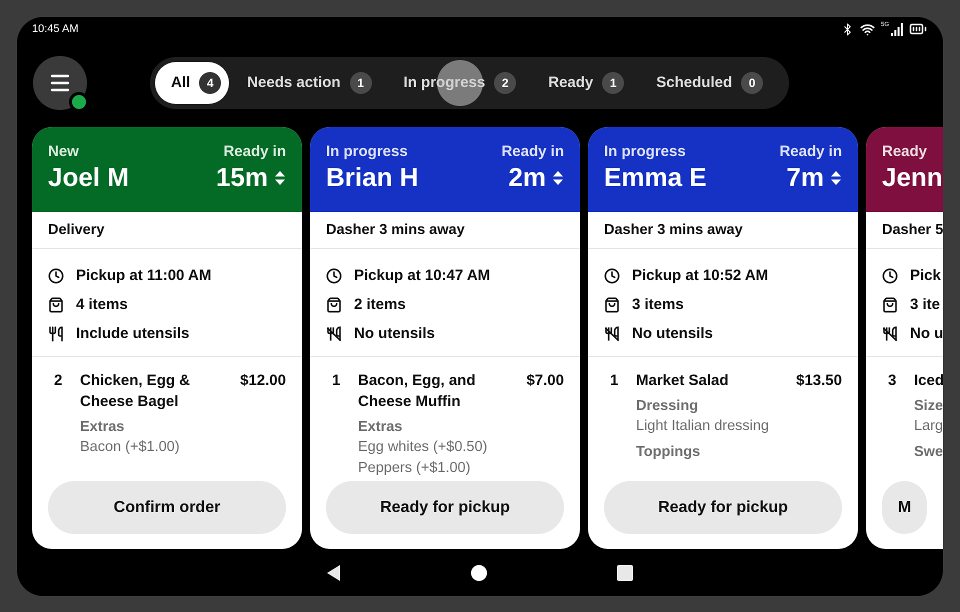  What do you see at coordinates (905, 151) in the screenshot?
I see `order-status: Ready` at bounding box center [905, 151].